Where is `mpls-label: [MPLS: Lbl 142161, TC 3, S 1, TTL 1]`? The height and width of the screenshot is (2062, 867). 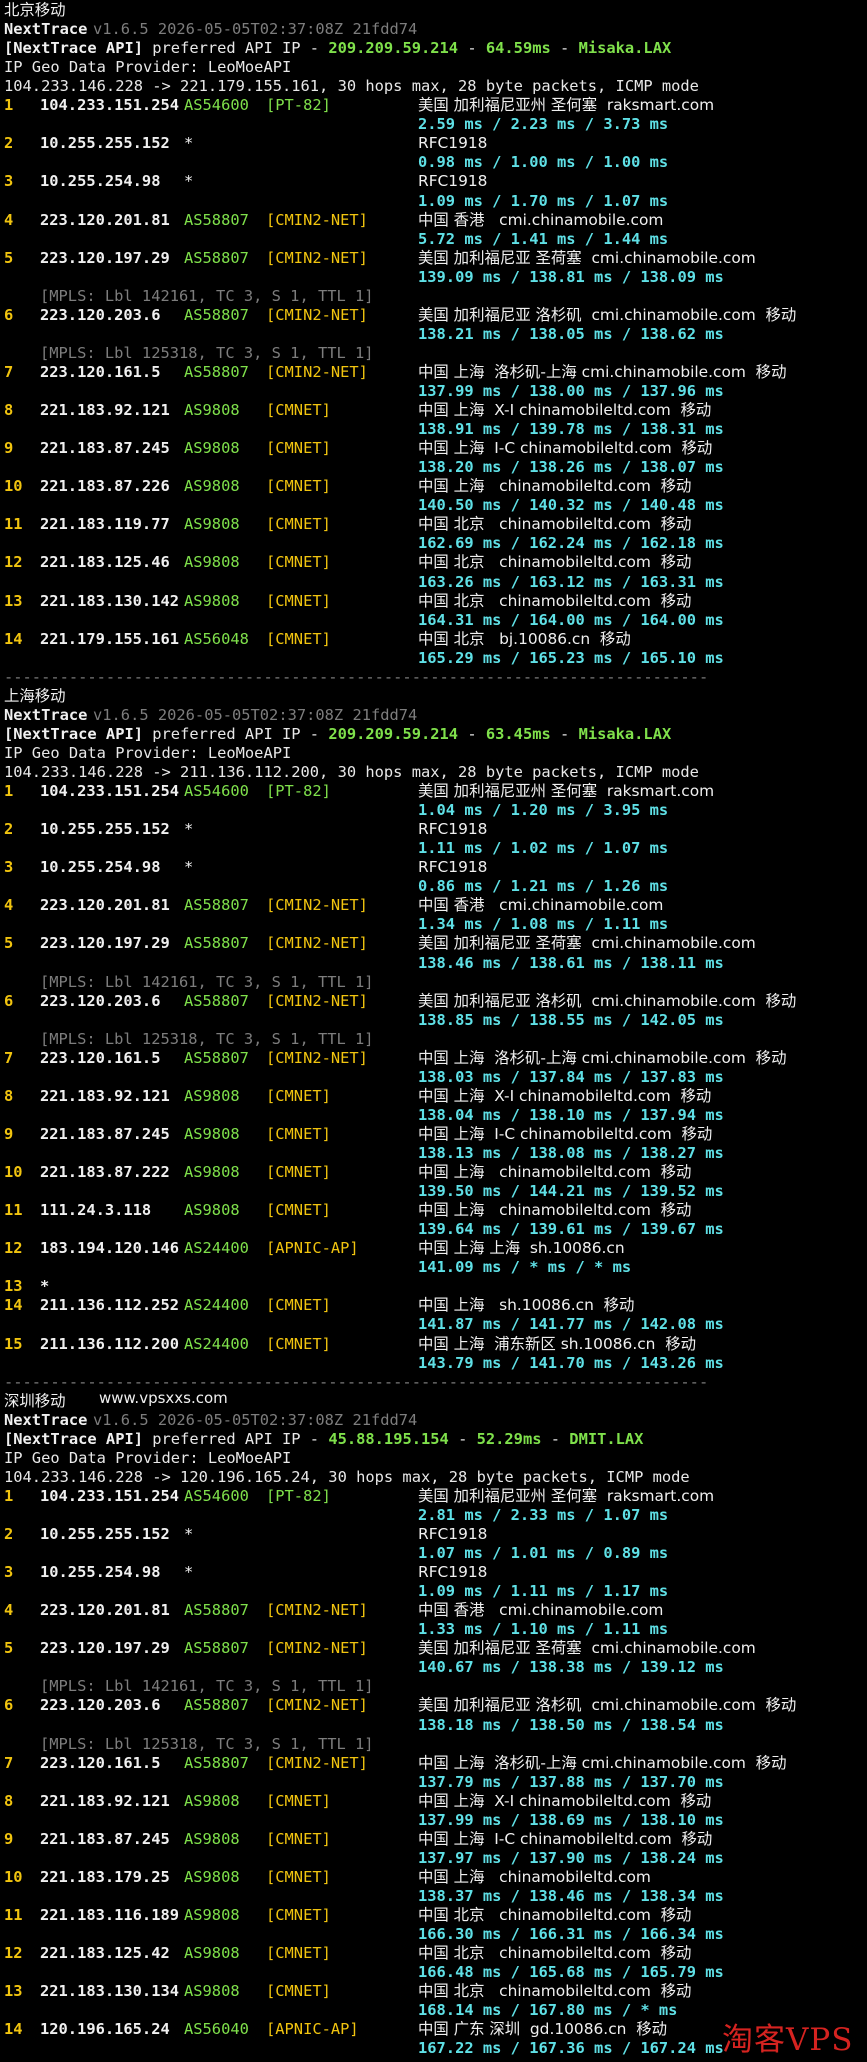
mpls-label: [MPLS: Lbl 142161, TC 3, S 1, TTL 1] is located at coordinates (433, 1686).